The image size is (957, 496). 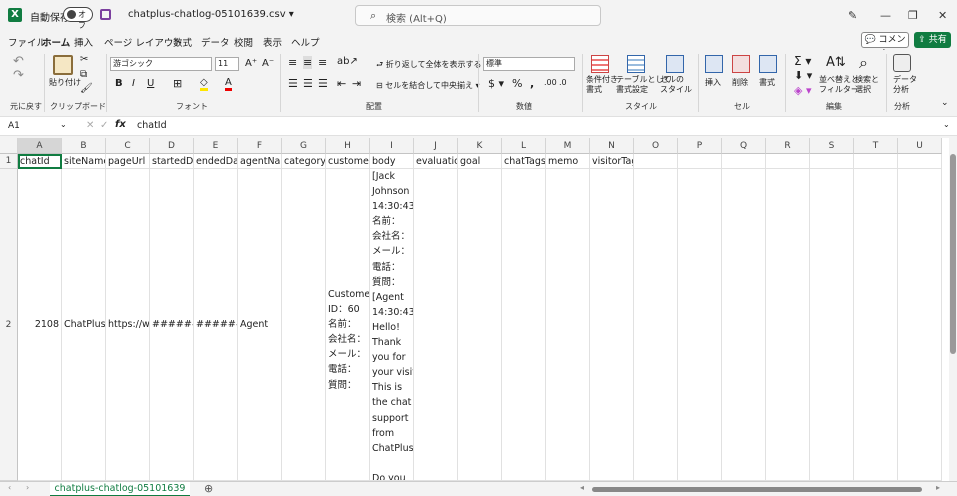 I want to click on cell-r2, so click(x=788, y=325).